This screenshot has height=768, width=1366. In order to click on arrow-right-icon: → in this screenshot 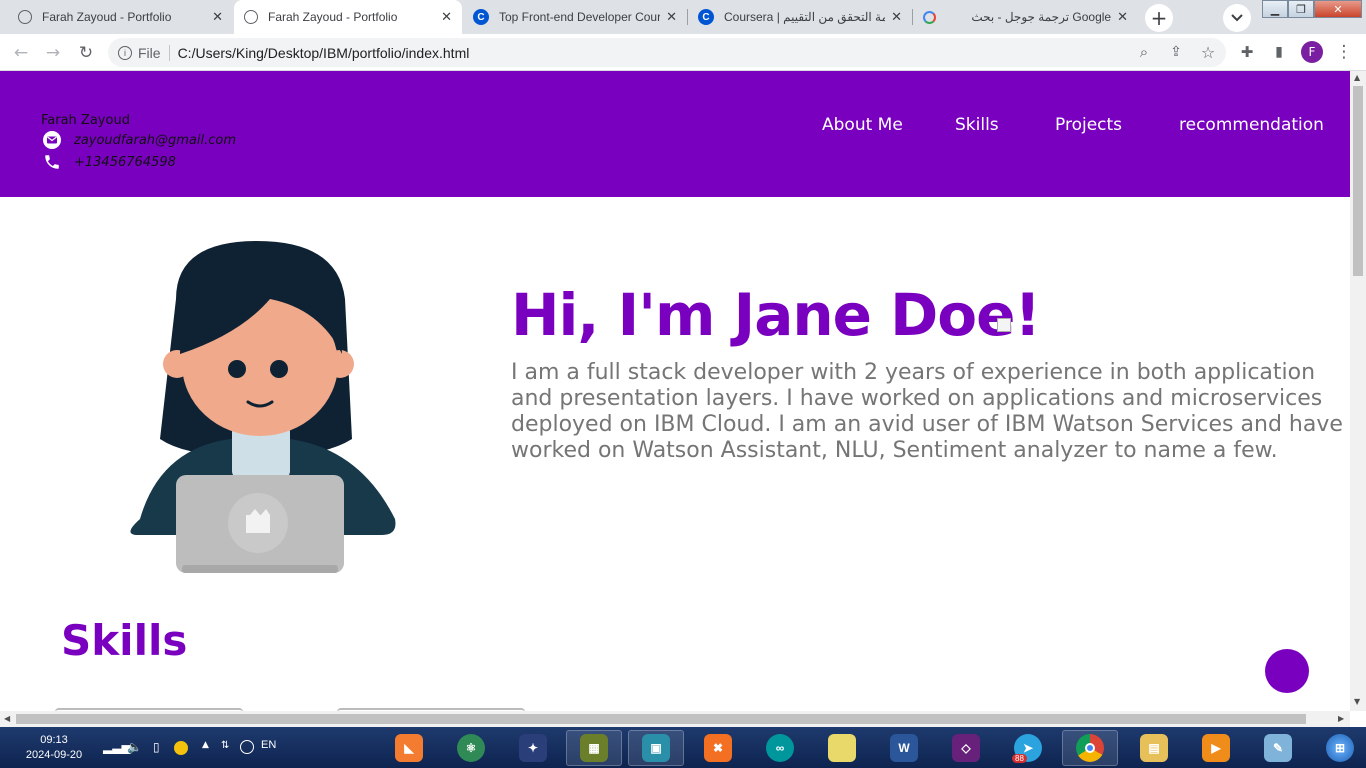, I will do `click(53, 53)`.